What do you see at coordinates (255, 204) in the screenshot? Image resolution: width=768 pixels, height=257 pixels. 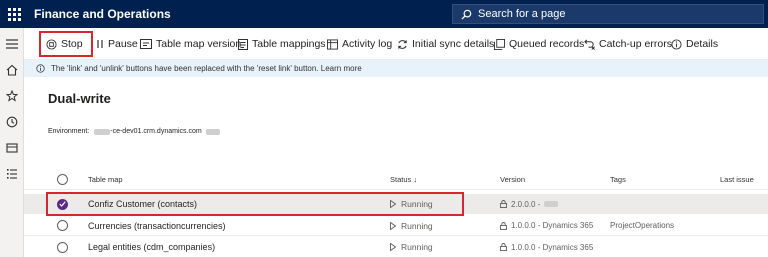 I see `row-highlight-box` at bounding box center [255, 204].